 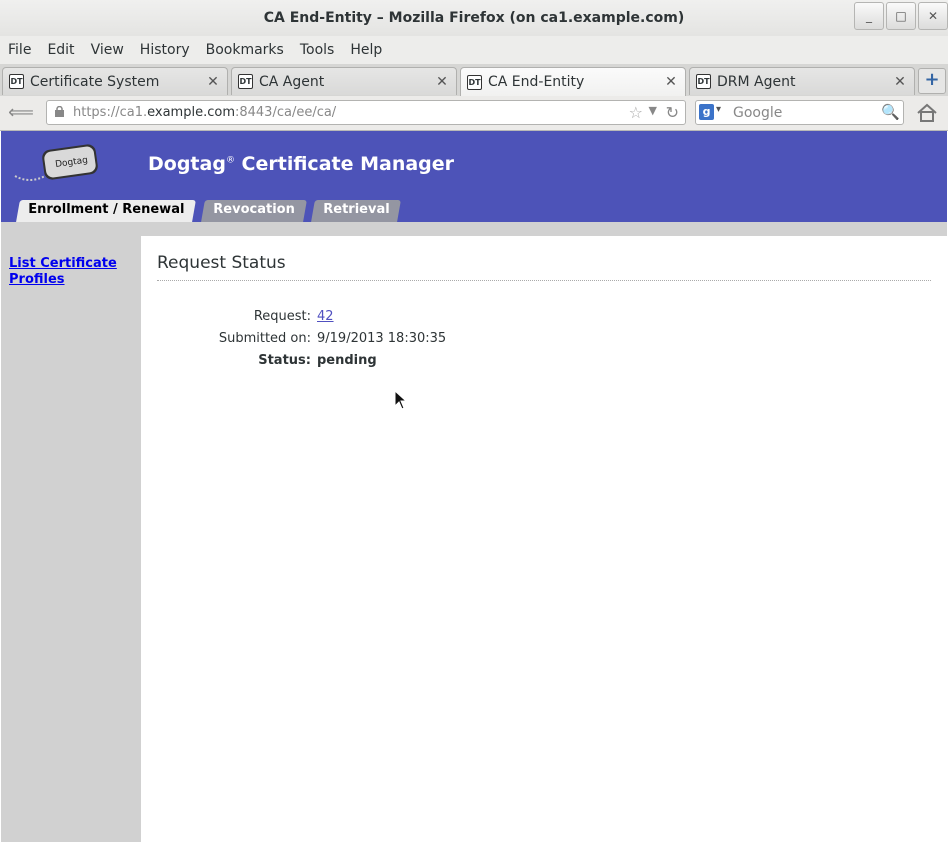 I want to click on brand-title: Dogtag® Certificate Manager, so click(x=301, y=164).